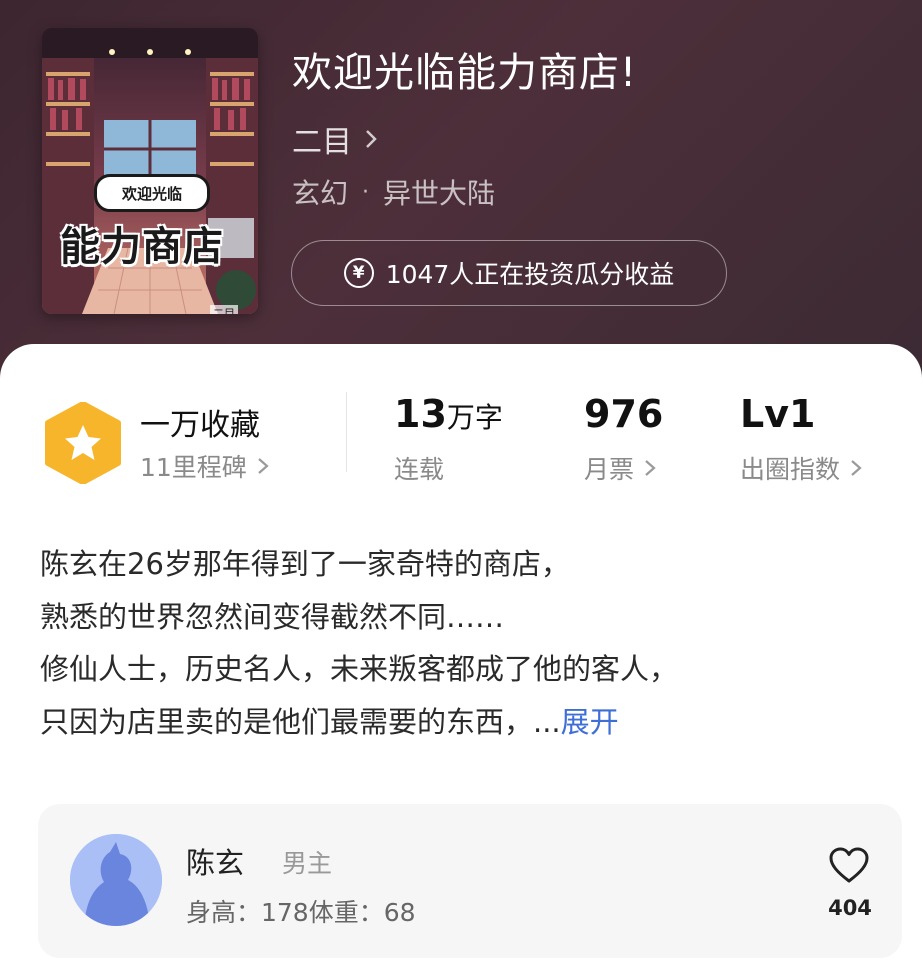  I want to click on monthly-ticket-link: 月票, so click(620, 468).